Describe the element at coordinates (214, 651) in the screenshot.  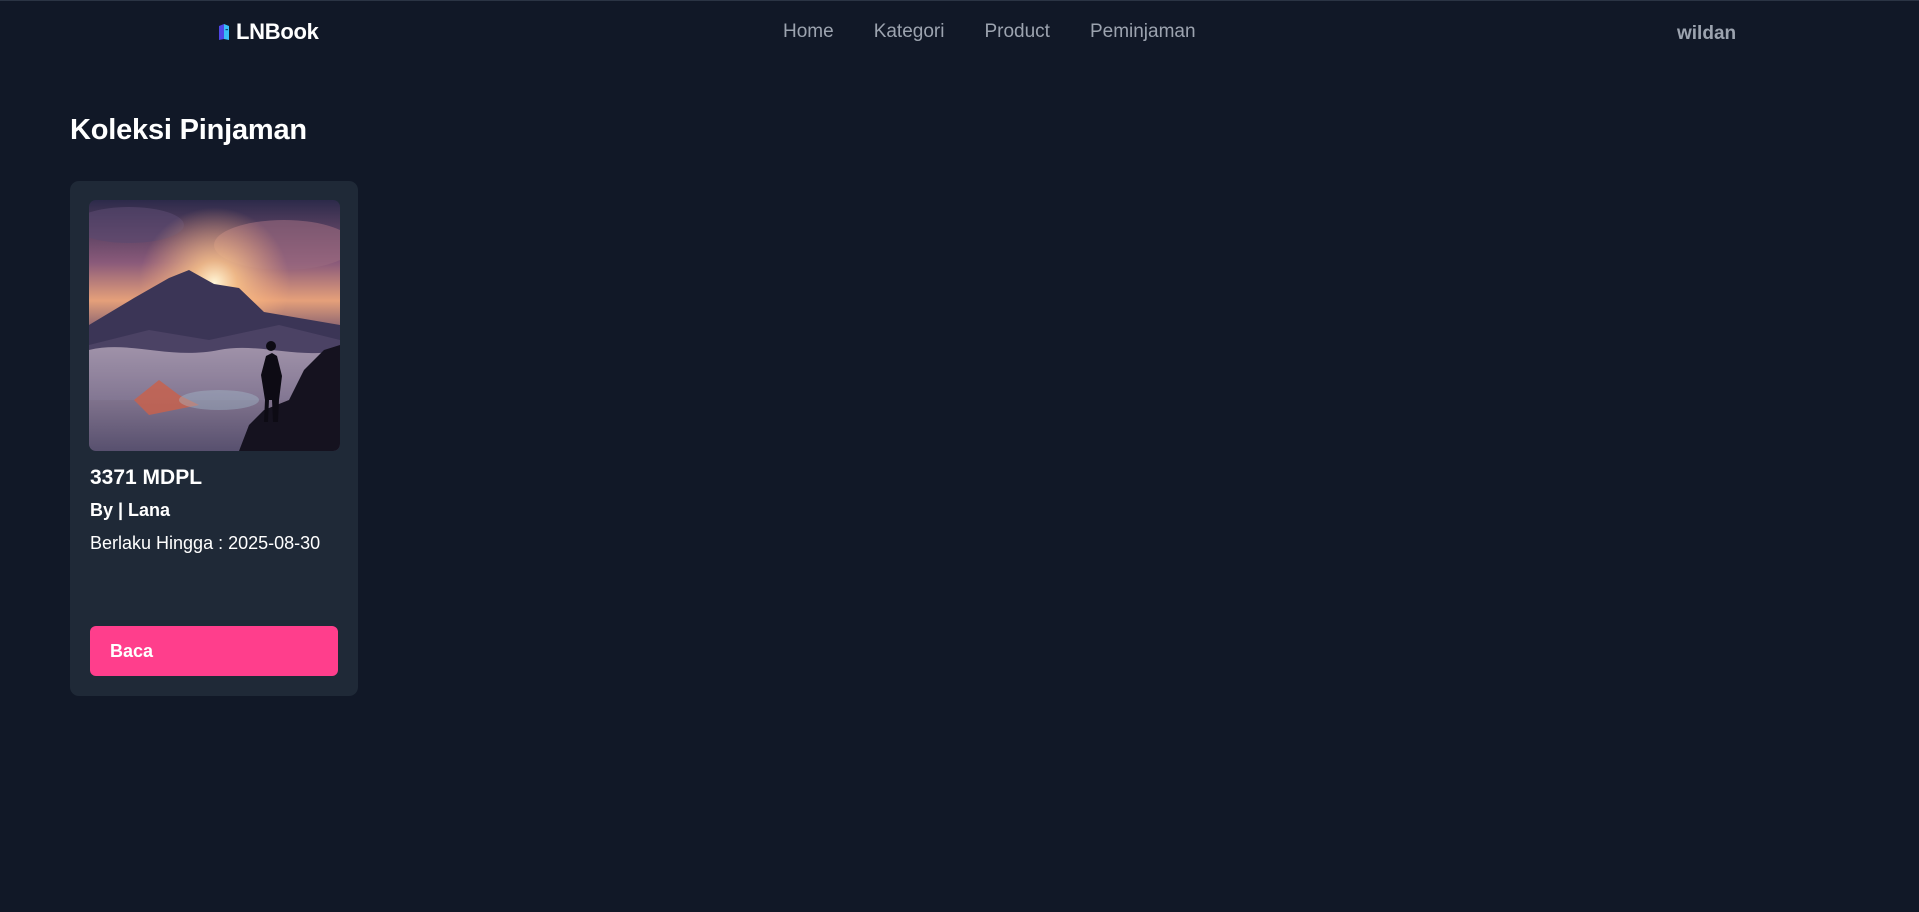
I see `read-button: Baca` at that location.